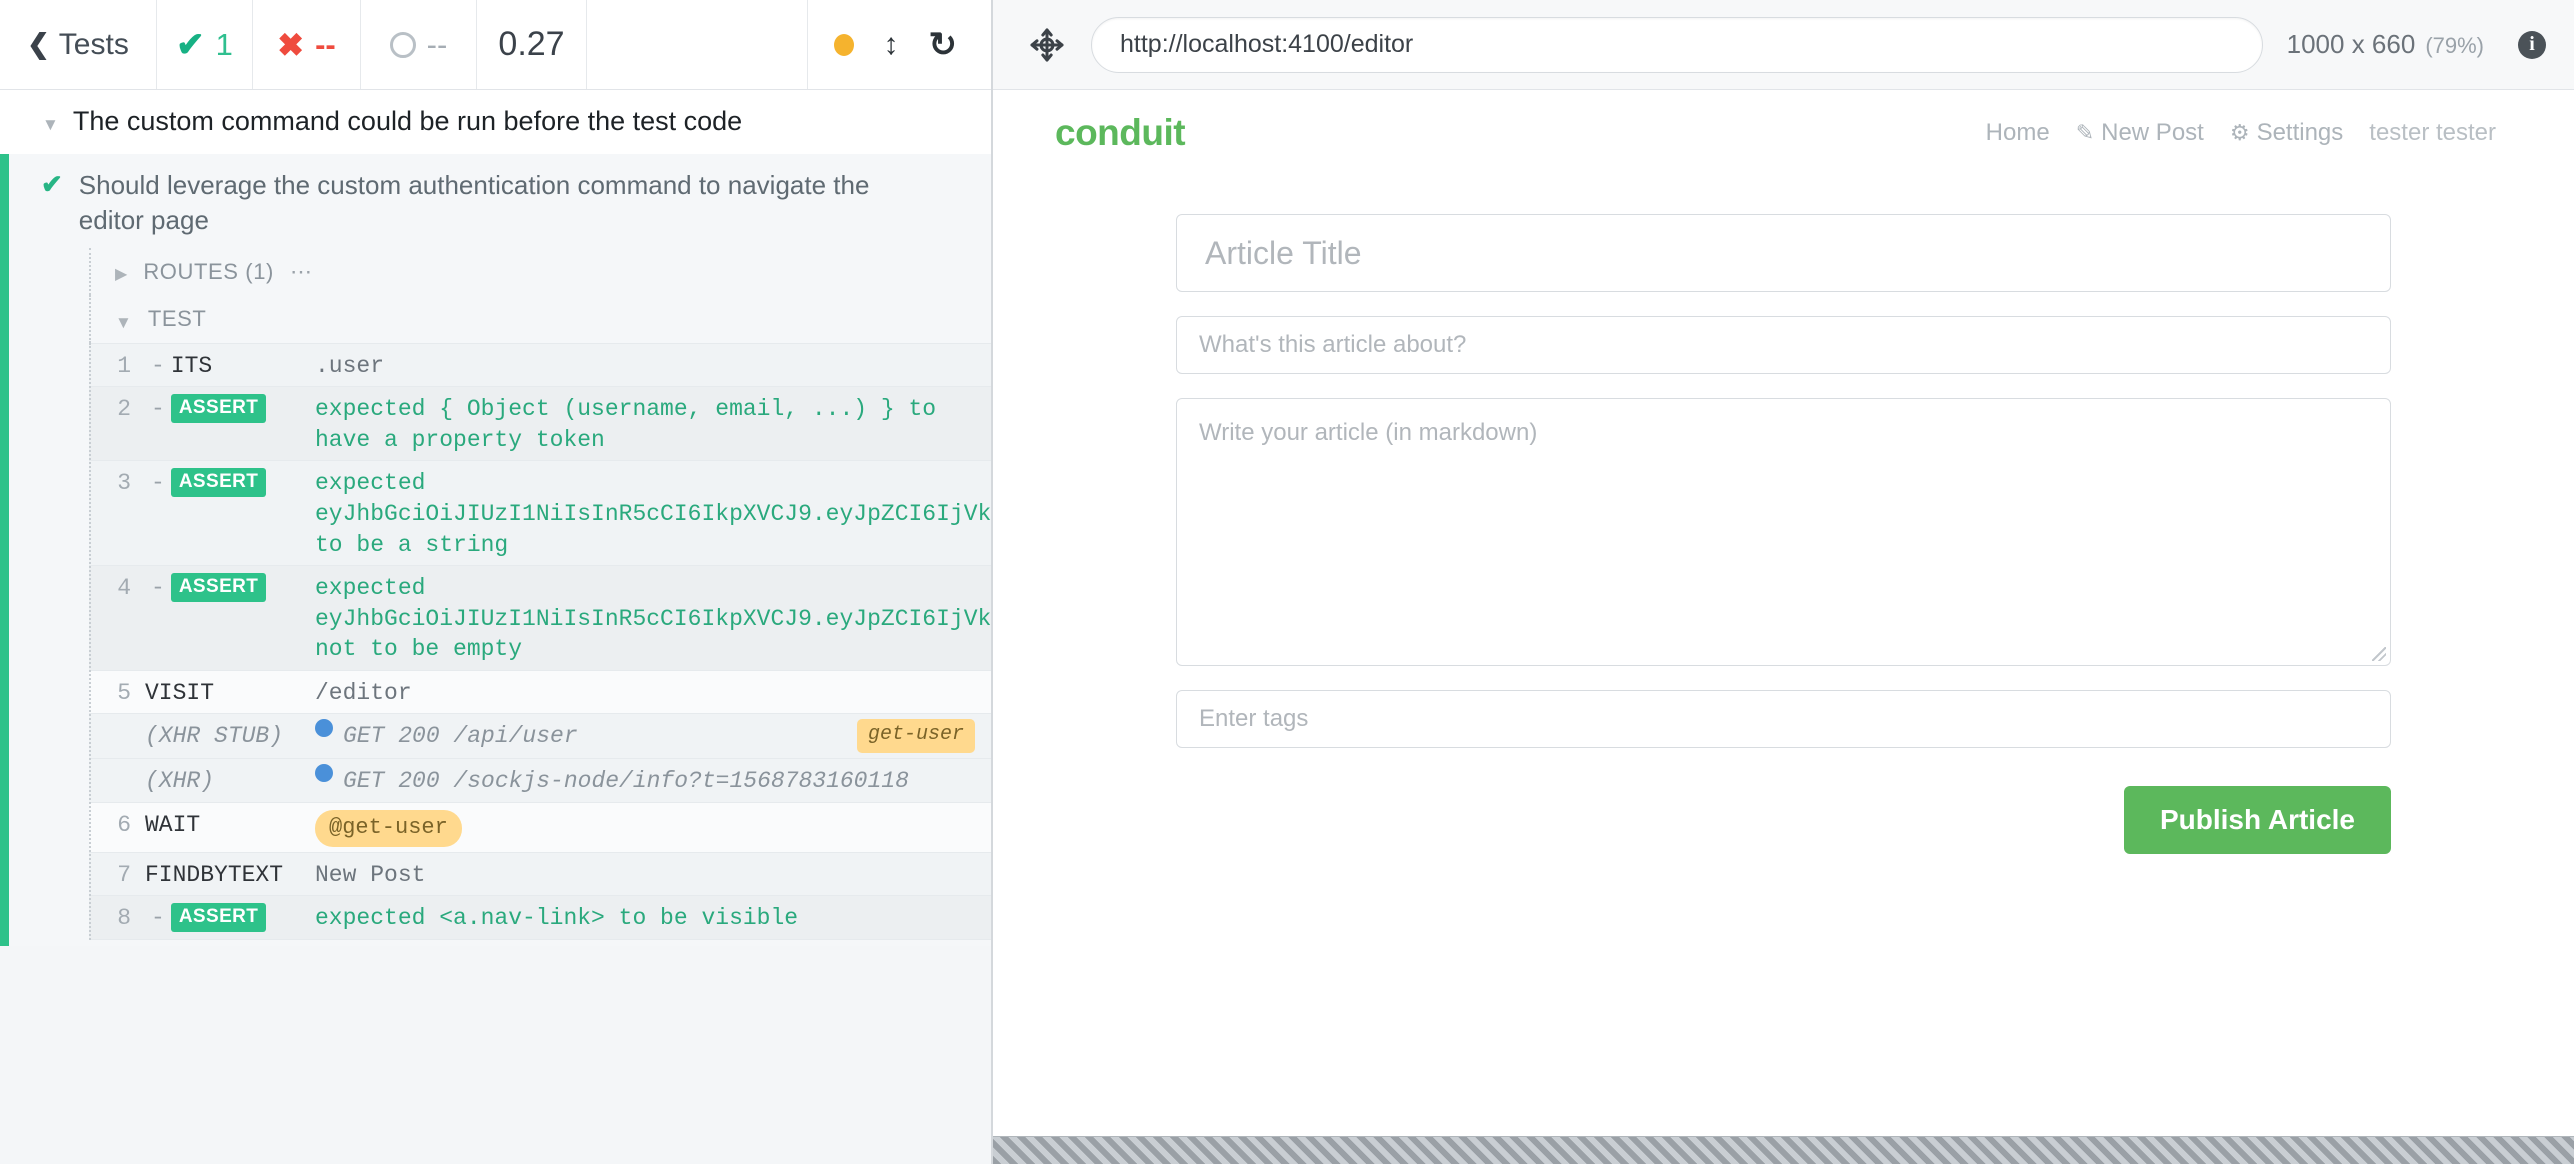  Describe the element at coordinates (214, 736) in the screenshot. I see `xhr-type-label: (XHR STUB)` at that location.